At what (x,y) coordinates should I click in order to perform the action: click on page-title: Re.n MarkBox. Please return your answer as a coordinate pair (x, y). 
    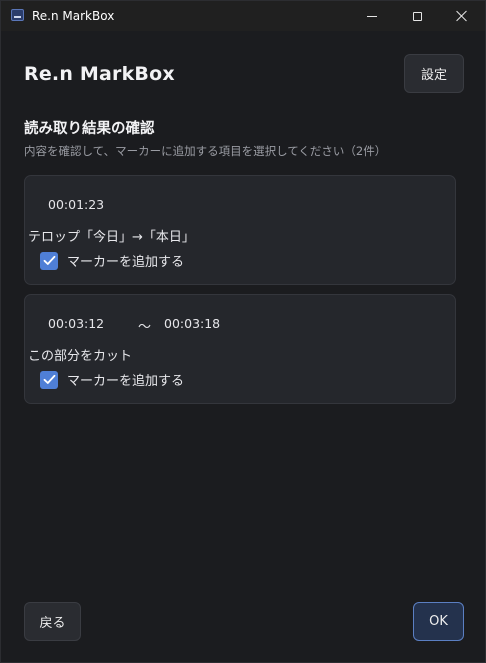
    Looking at the image, I should click on (99, 74).